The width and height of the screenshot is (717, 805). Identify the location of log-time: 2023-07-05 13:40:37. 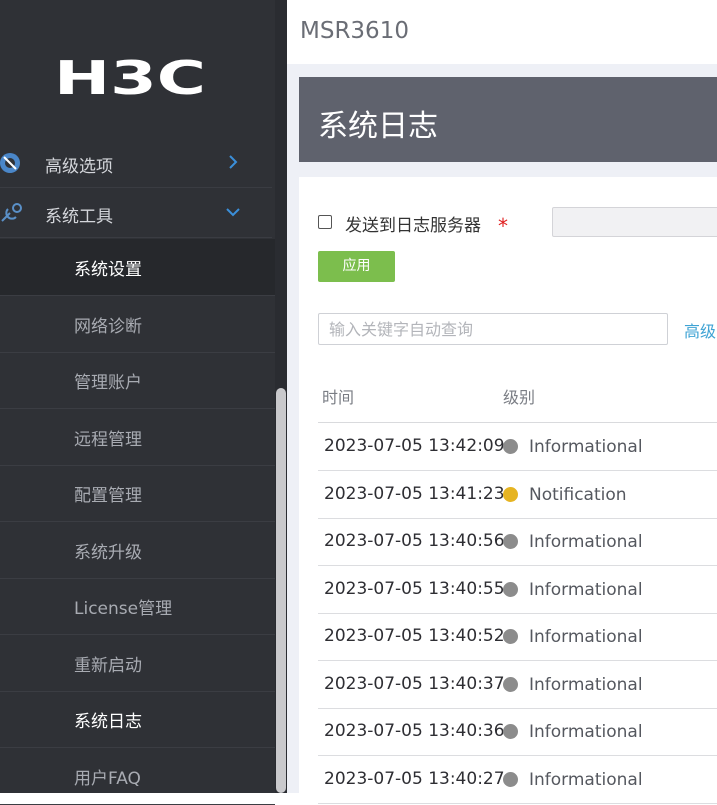
(414, 683).